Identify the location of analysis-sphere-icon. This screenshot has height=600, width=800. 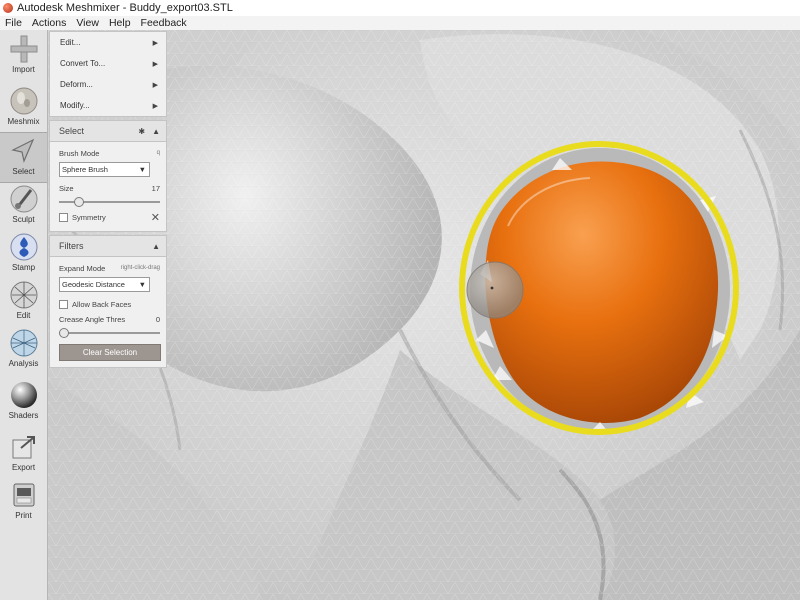
(23, 343).